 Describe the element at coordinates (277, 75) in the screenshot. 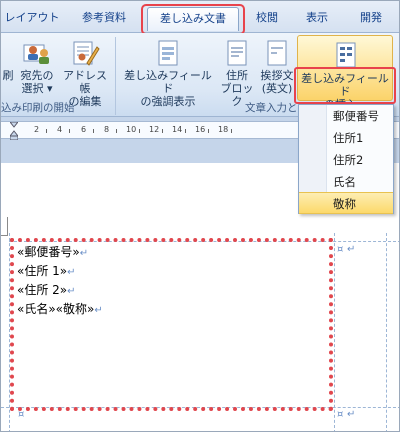

I see `greeting-line-label-1: 挨拶文` at that location.